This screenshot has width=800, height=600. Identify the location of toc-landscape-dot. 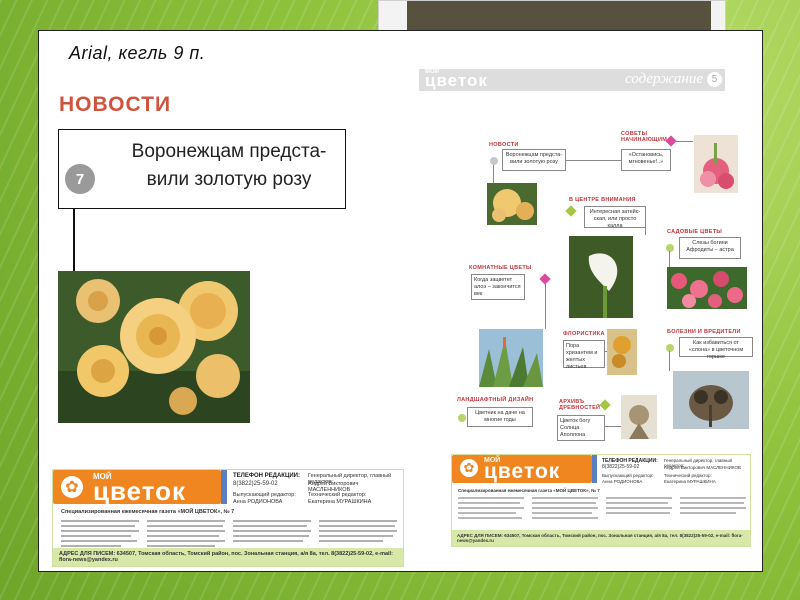
(462, 418).